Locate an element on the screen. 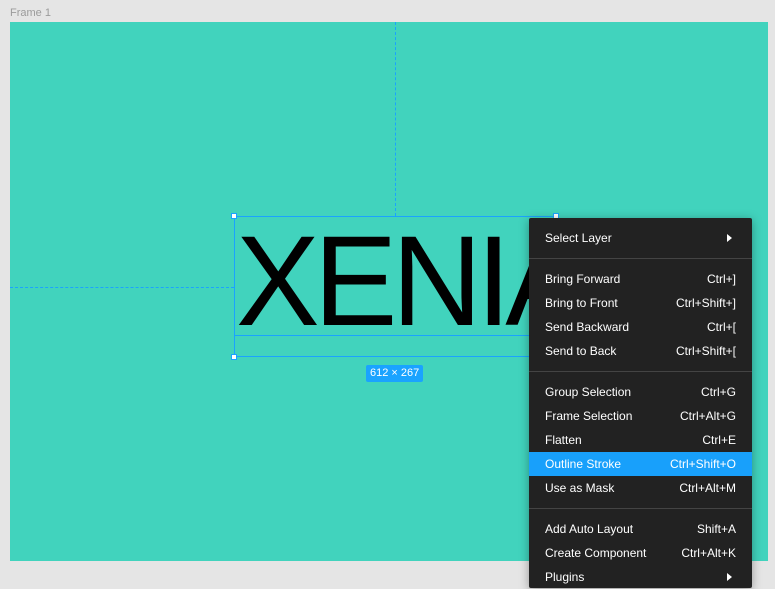  menu-item-shortcut: Ctrl+Shift+] is located at coordinates (705, 303).